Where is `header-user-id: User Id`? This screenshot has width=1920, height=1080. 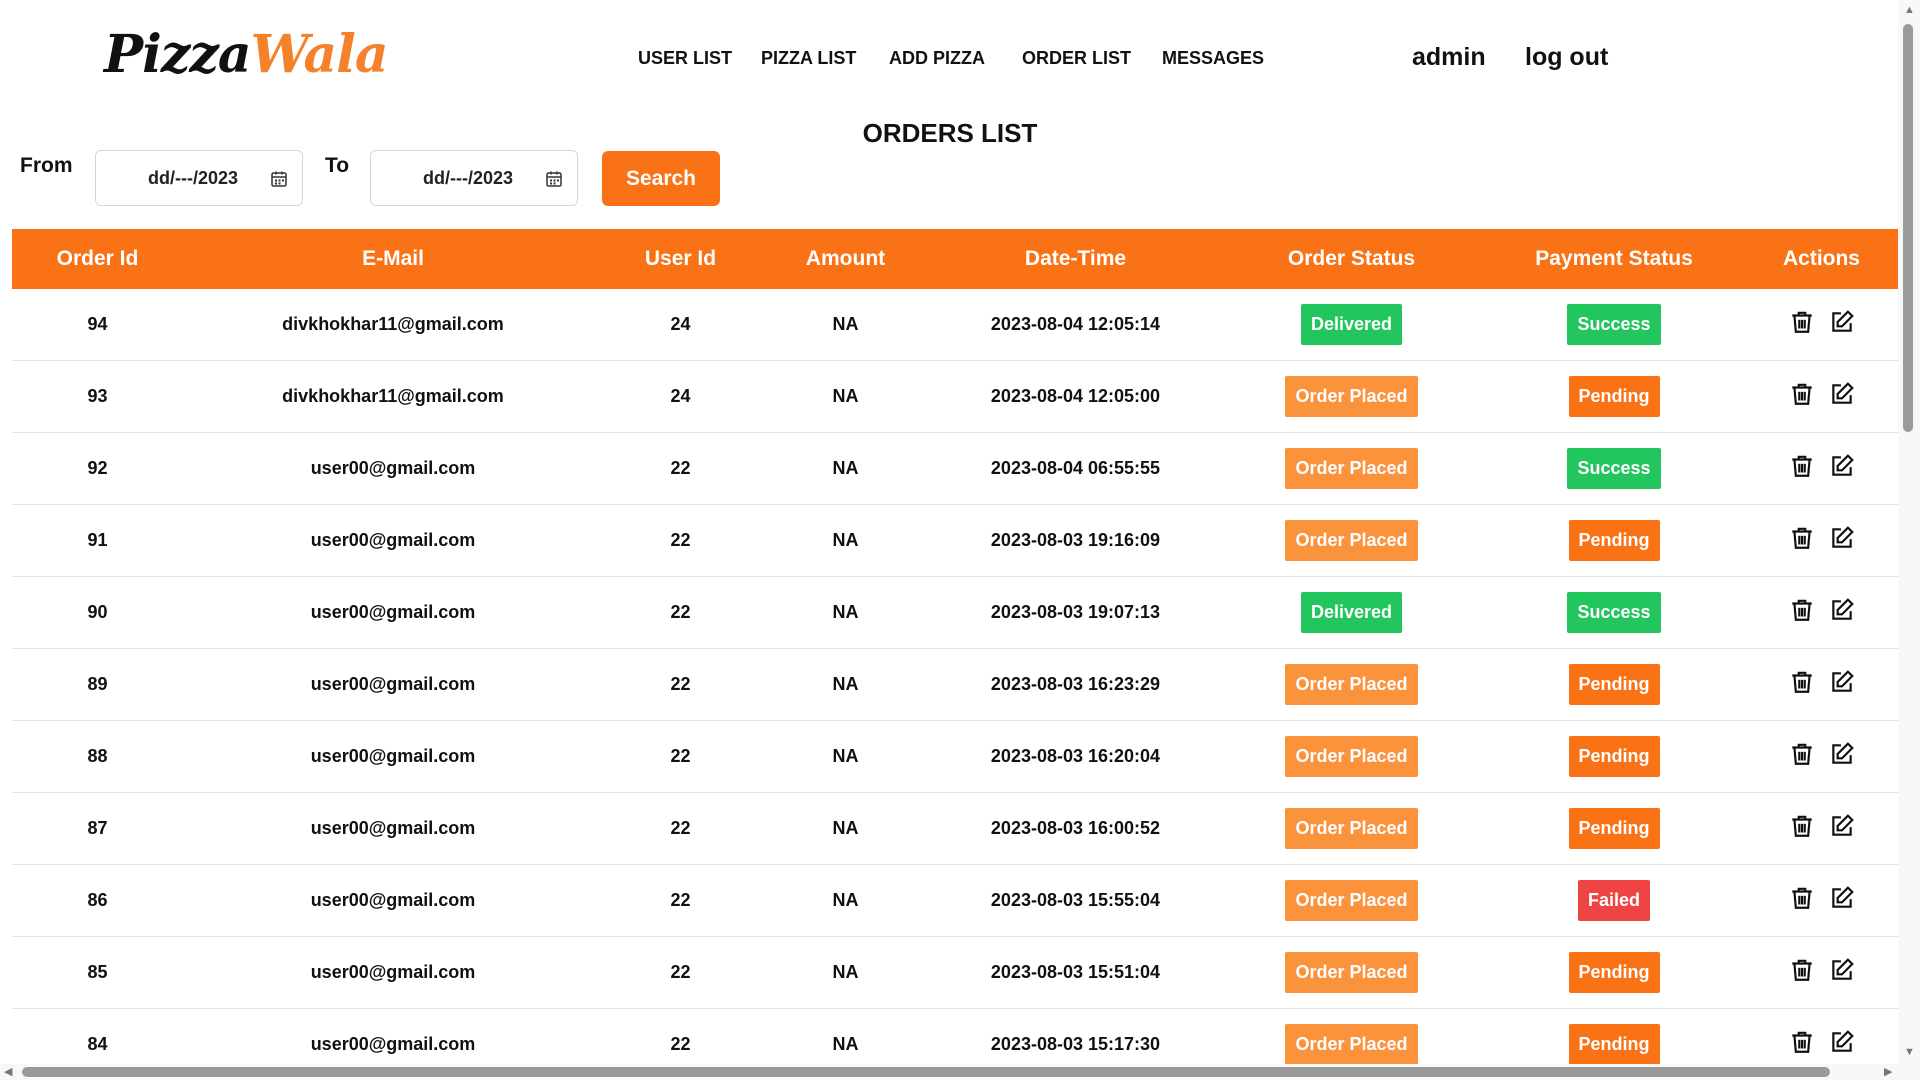 header-user-id: User Id is located at coordinates (680, 258).